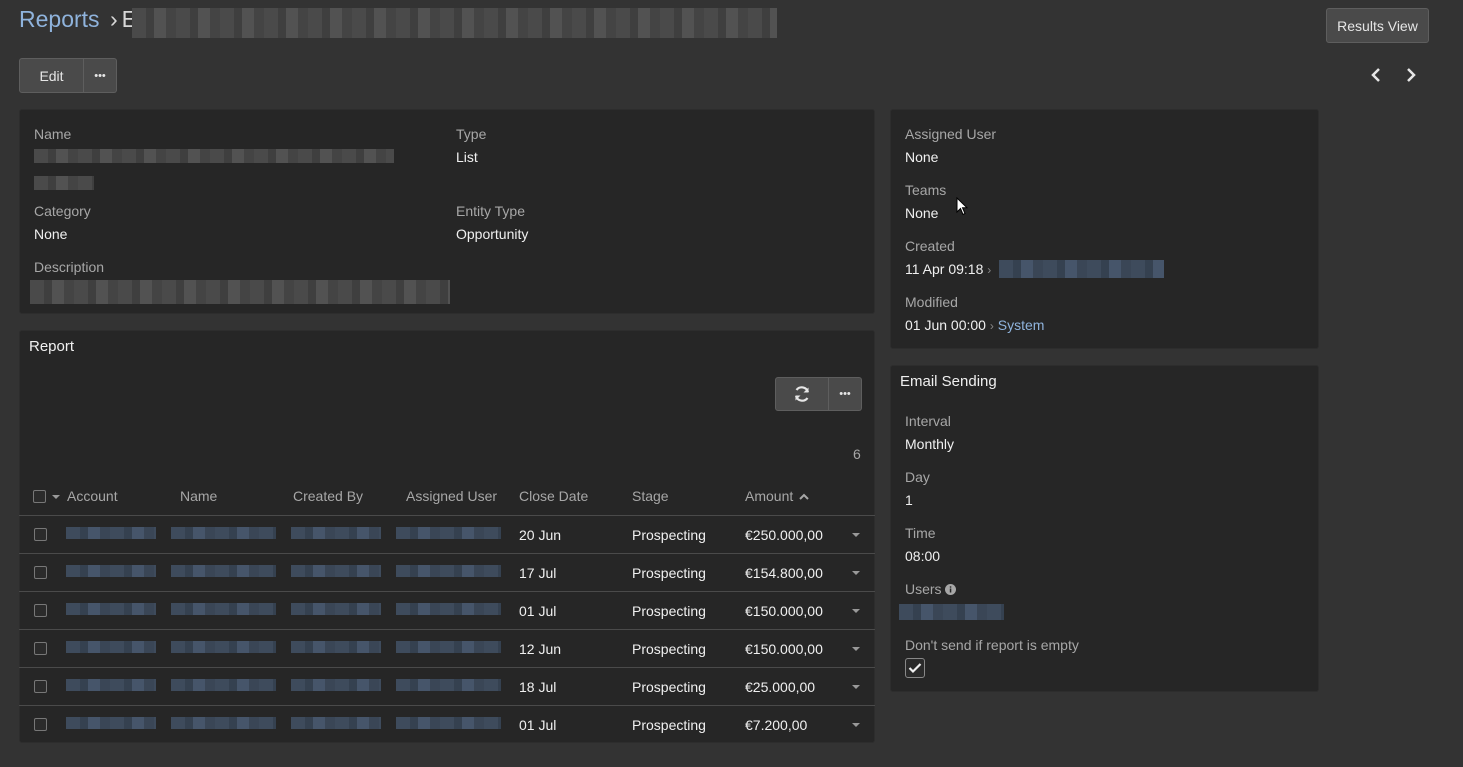  I want to click on refresh-button, so click(802, 394).